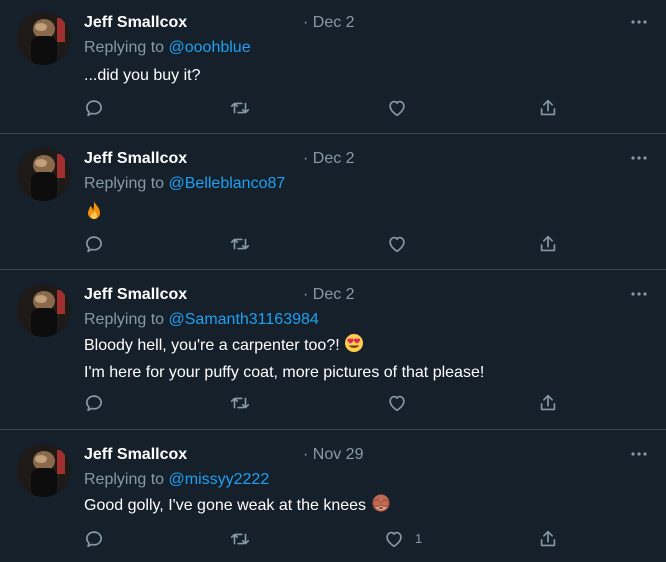 The image size is (666, 562). I want to click on tweet-text-line: ...did you buy it?, so click(142, 75).